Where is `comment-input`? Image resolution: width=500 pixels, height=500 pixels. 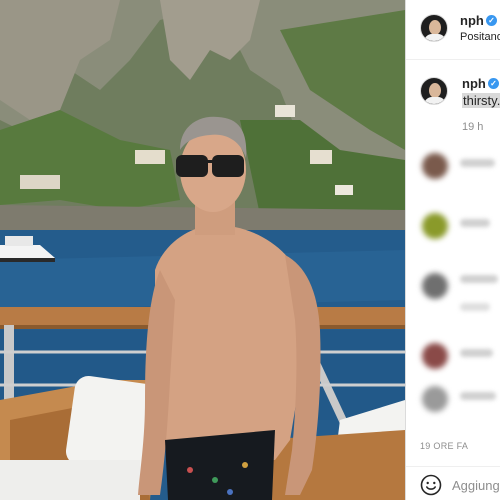
comment-input is located at coordinates (476, 485).